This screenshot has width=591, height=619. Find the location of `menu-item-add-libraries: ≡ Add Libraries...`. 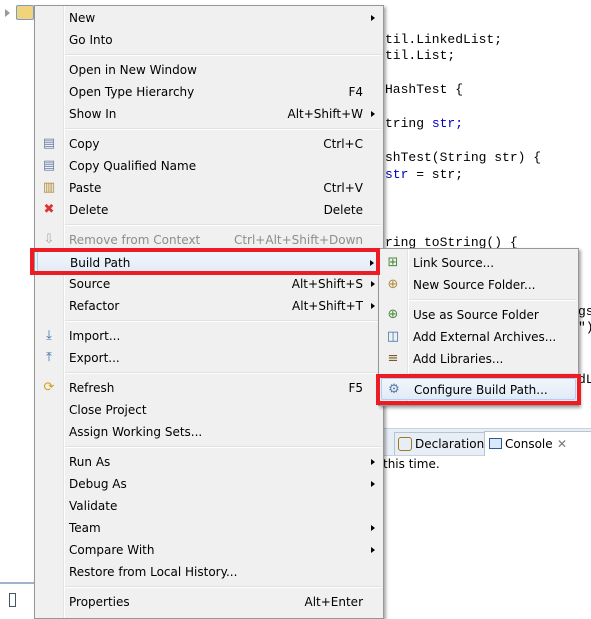

menu-item-add-libraries: ≡ Add Libraries... is located at coordinates (478, 359).